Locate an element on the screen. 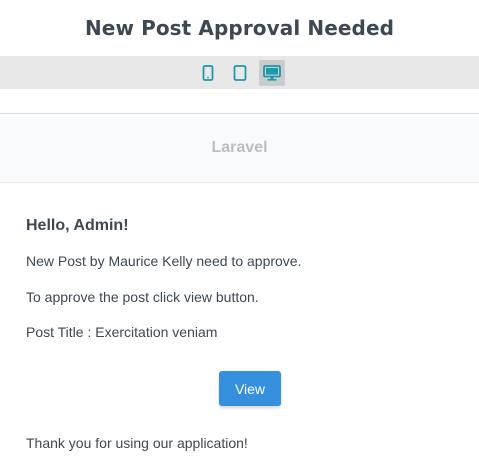  page-title: New Post Approval Needed is located at coordinates (239, 28).